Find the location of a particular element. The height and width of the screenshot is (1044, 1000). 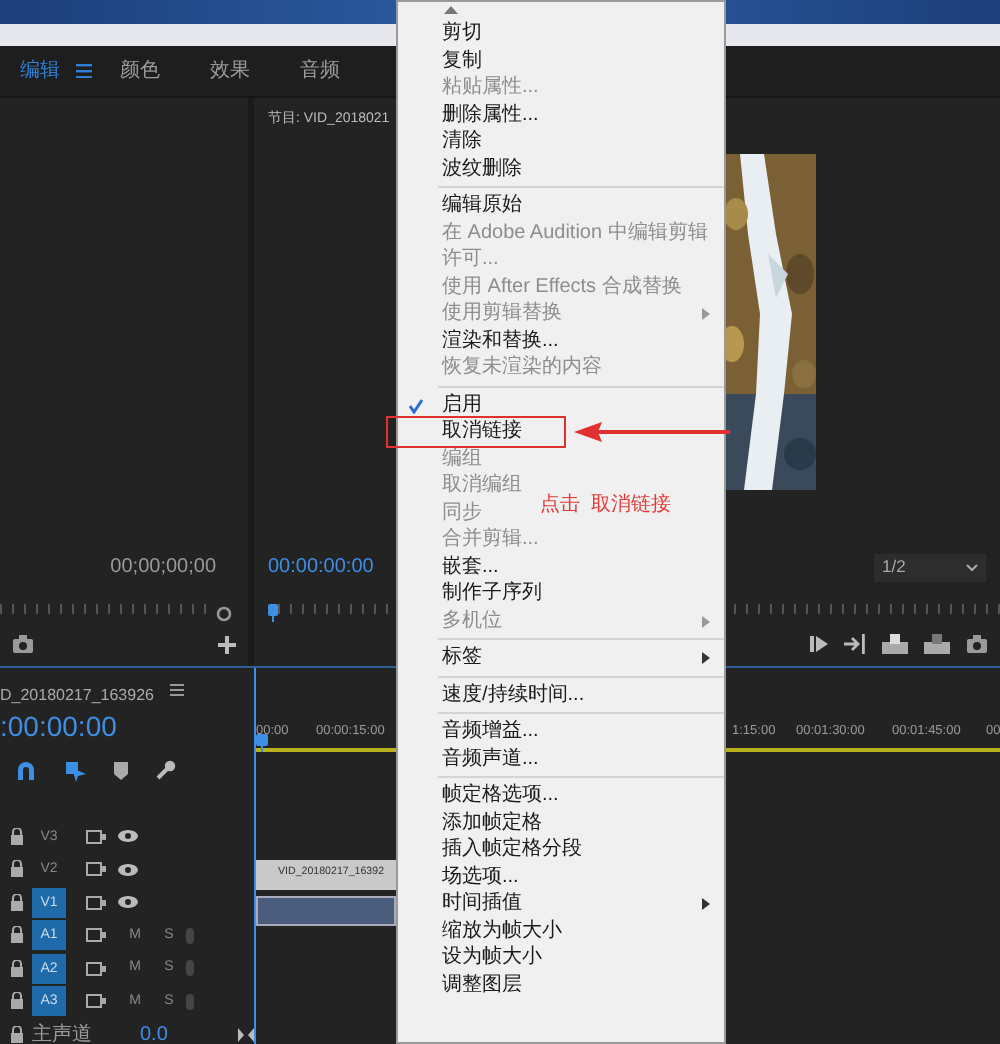

menu-item: 时间插值 is located at coordinates (482, 903).